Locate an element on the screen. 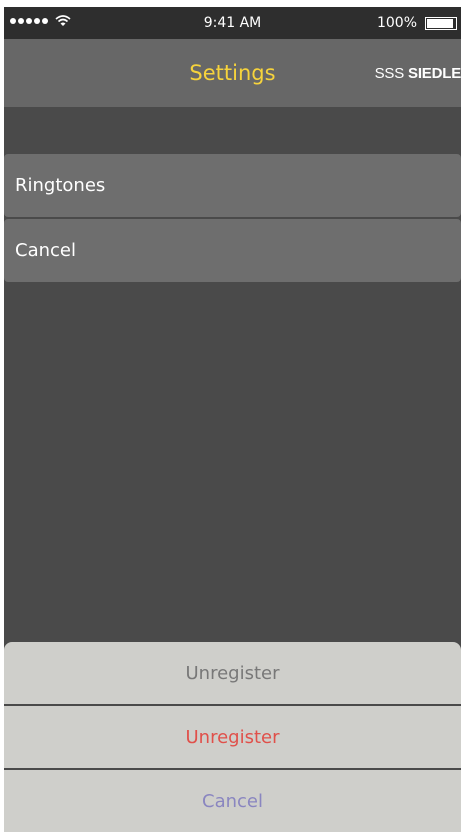  list-item-cancel: Cancel is located at coordinates (232, 250).